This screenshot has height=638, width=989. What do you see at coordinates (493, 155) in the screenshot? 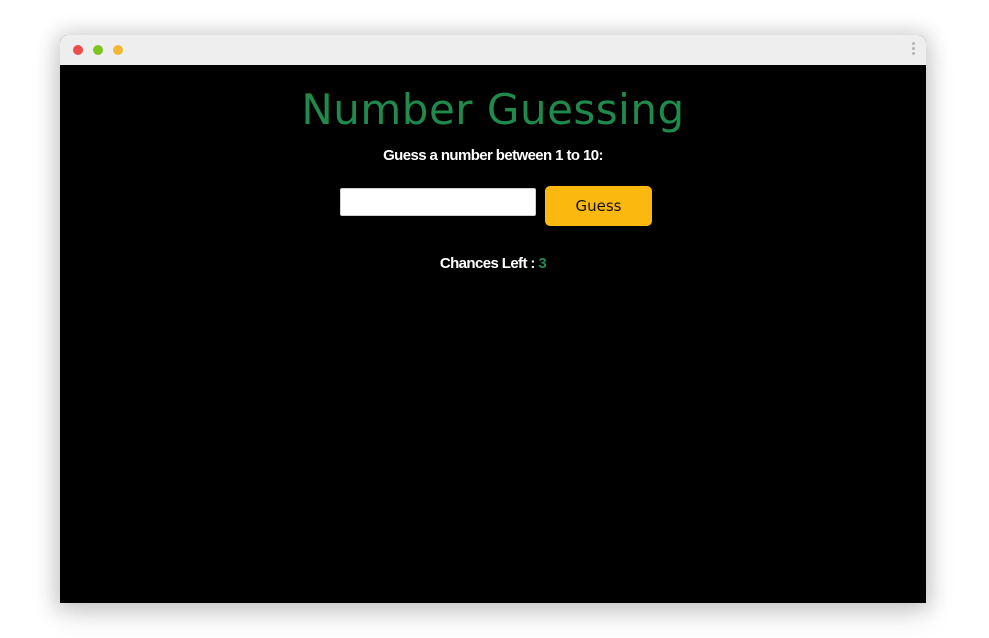
I see `instruction-text: Guess a number between 1 to 10:` at bounding box center [493, 155].